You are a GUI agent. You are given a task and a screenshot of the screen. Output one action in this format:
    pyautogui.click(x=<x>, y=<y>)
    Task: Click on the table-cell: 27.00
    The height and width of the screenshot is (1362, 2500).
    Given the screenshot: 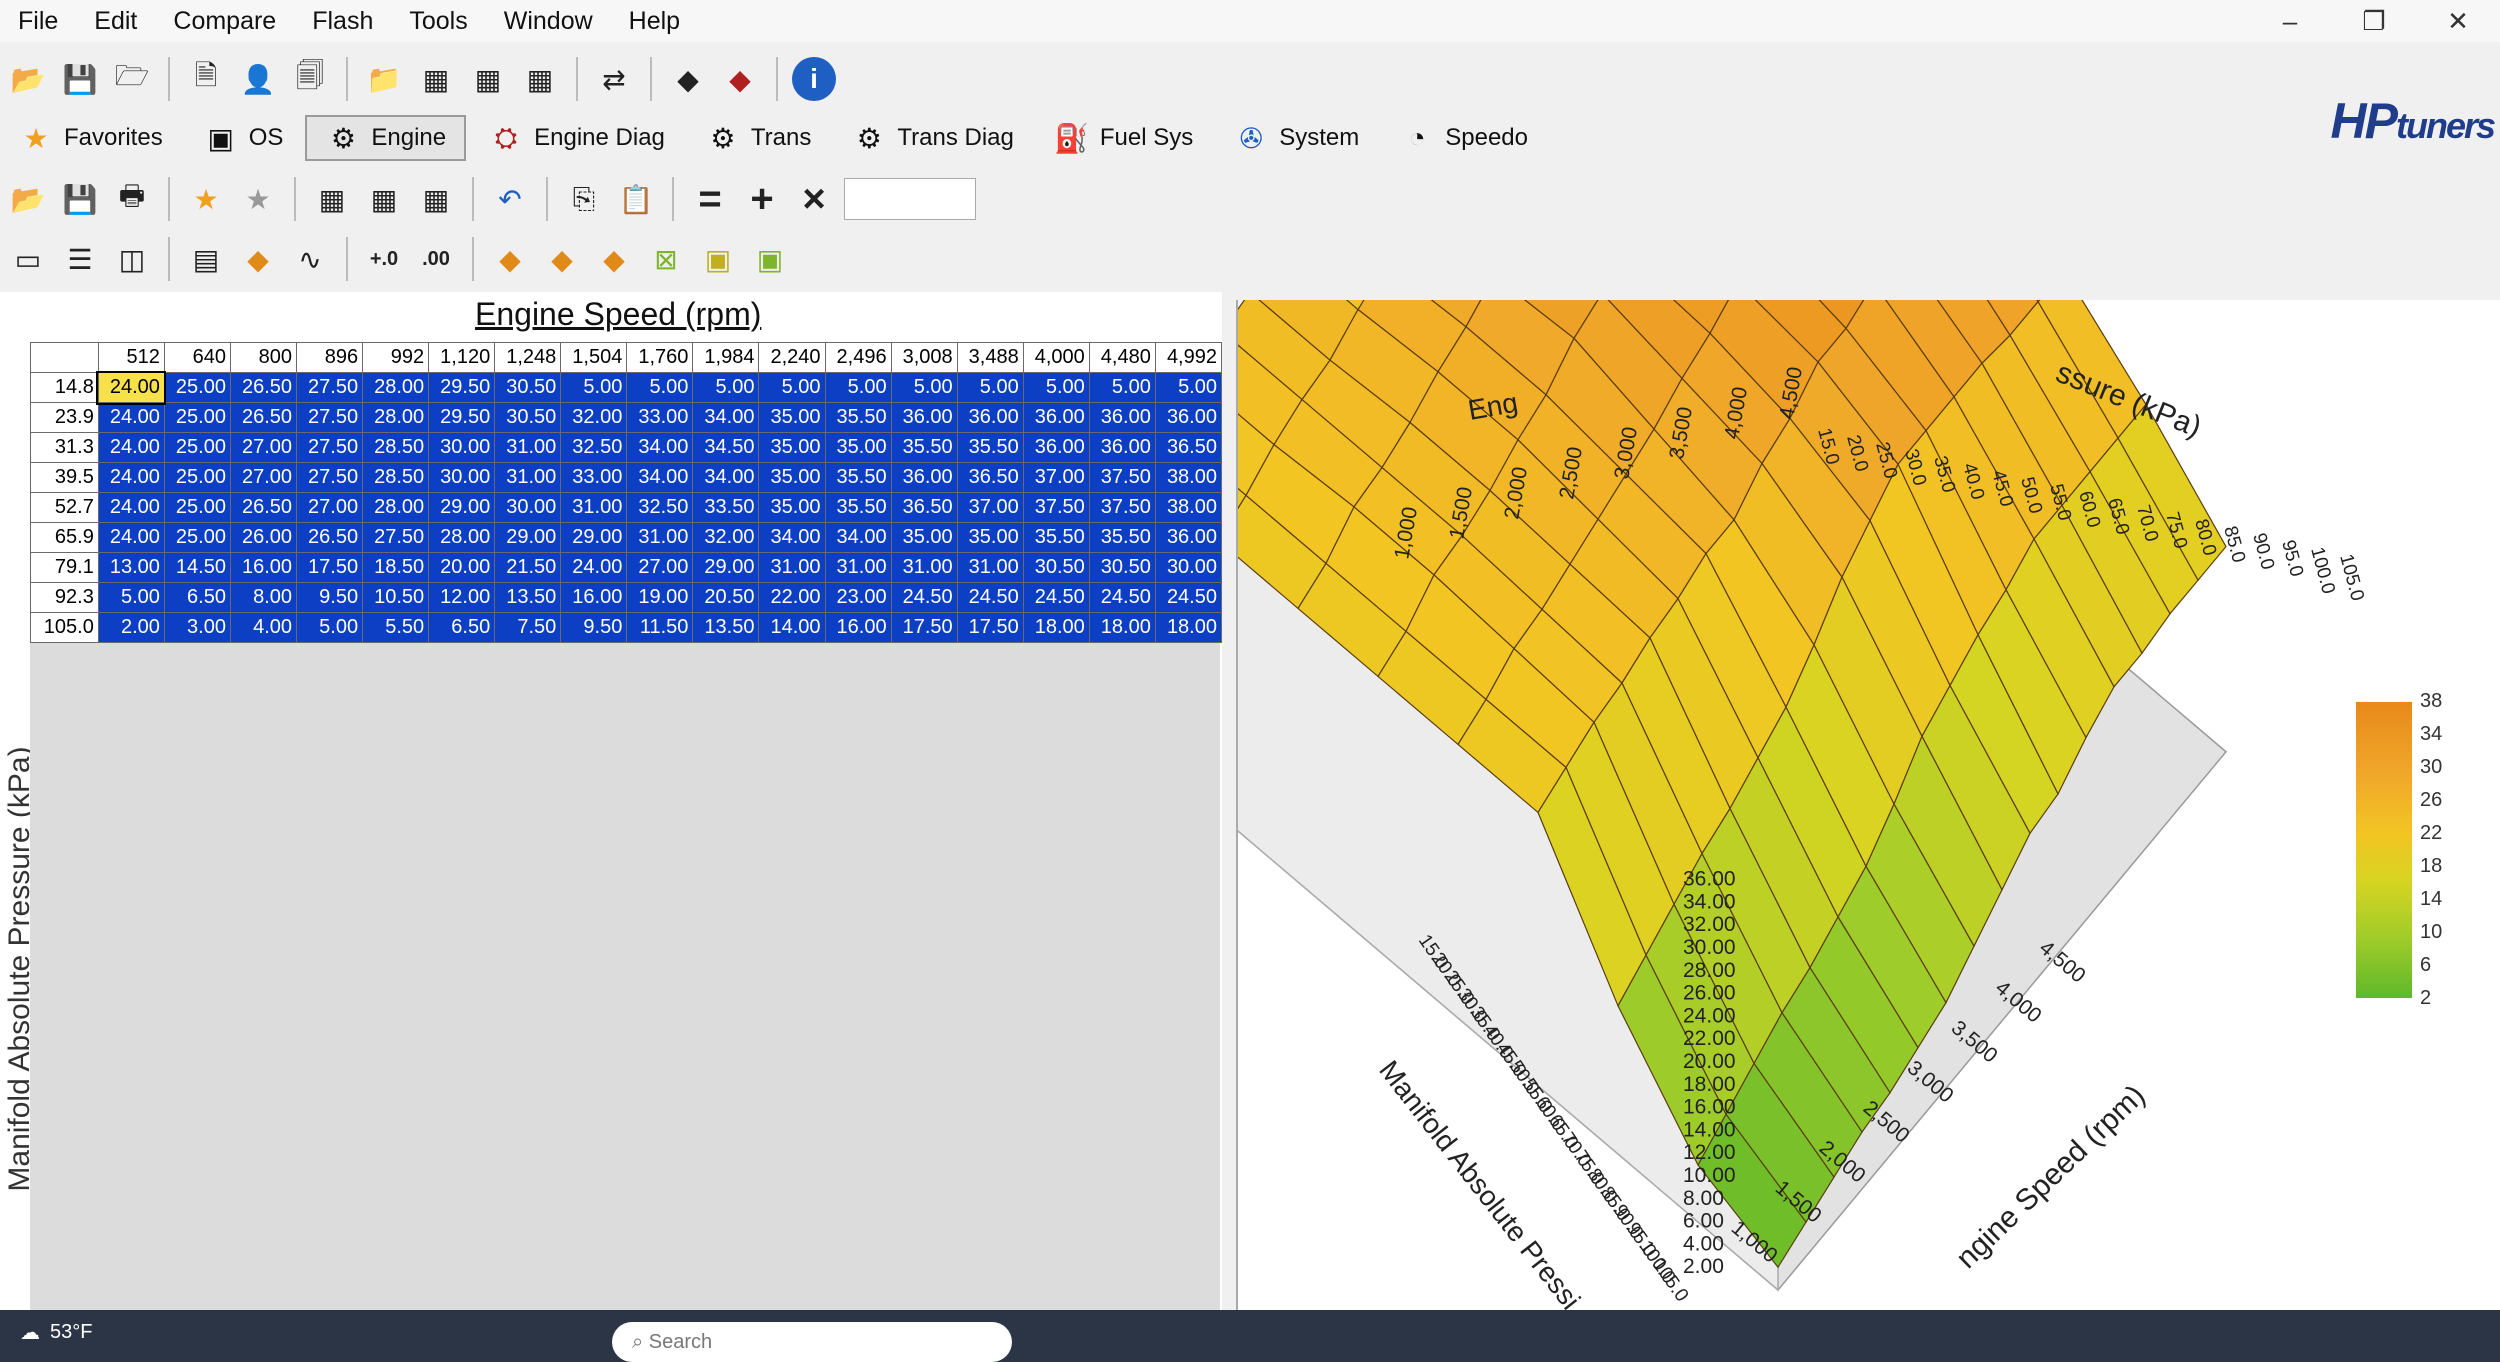 What is the action you would take?
    pyautogui.click(x=660, y=567)
    